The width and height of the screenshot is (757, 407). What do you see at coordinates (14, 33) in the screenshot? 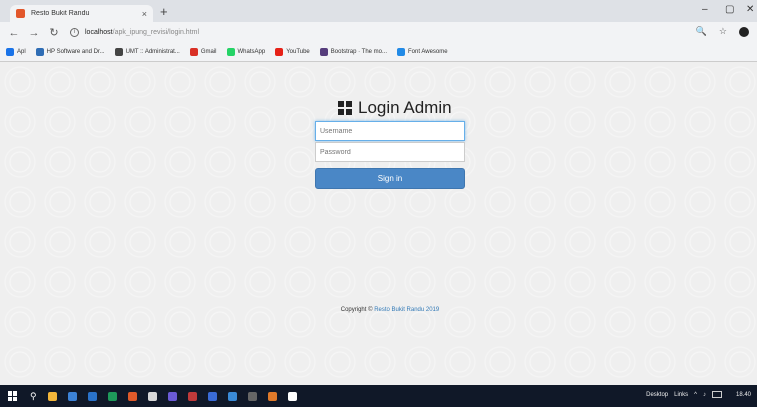
I see `back-icon: ←` at bounding box center [14, 33].